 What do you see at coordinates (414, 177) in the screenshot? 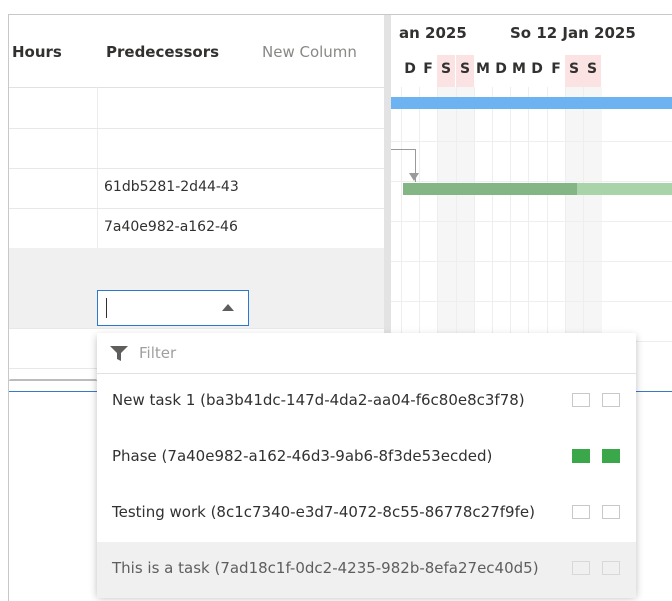
I see `dependency-arrow-icon` at bounding box center [414, 177].